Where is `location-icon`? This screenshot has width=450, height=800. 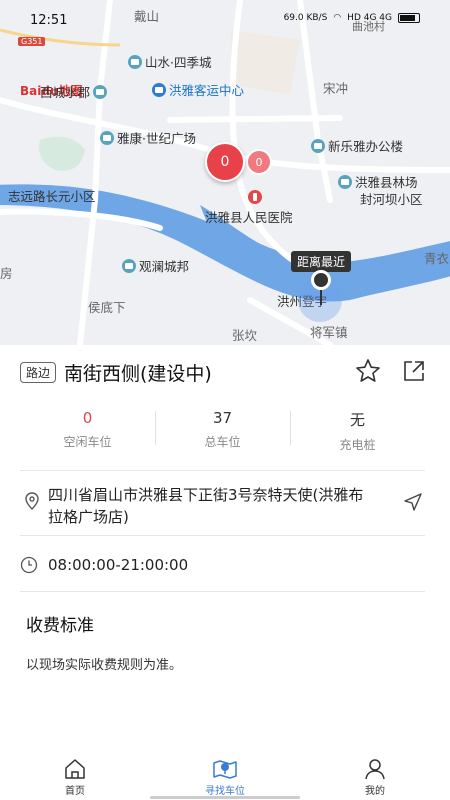
location-icon is located at coordinates (32, 501).